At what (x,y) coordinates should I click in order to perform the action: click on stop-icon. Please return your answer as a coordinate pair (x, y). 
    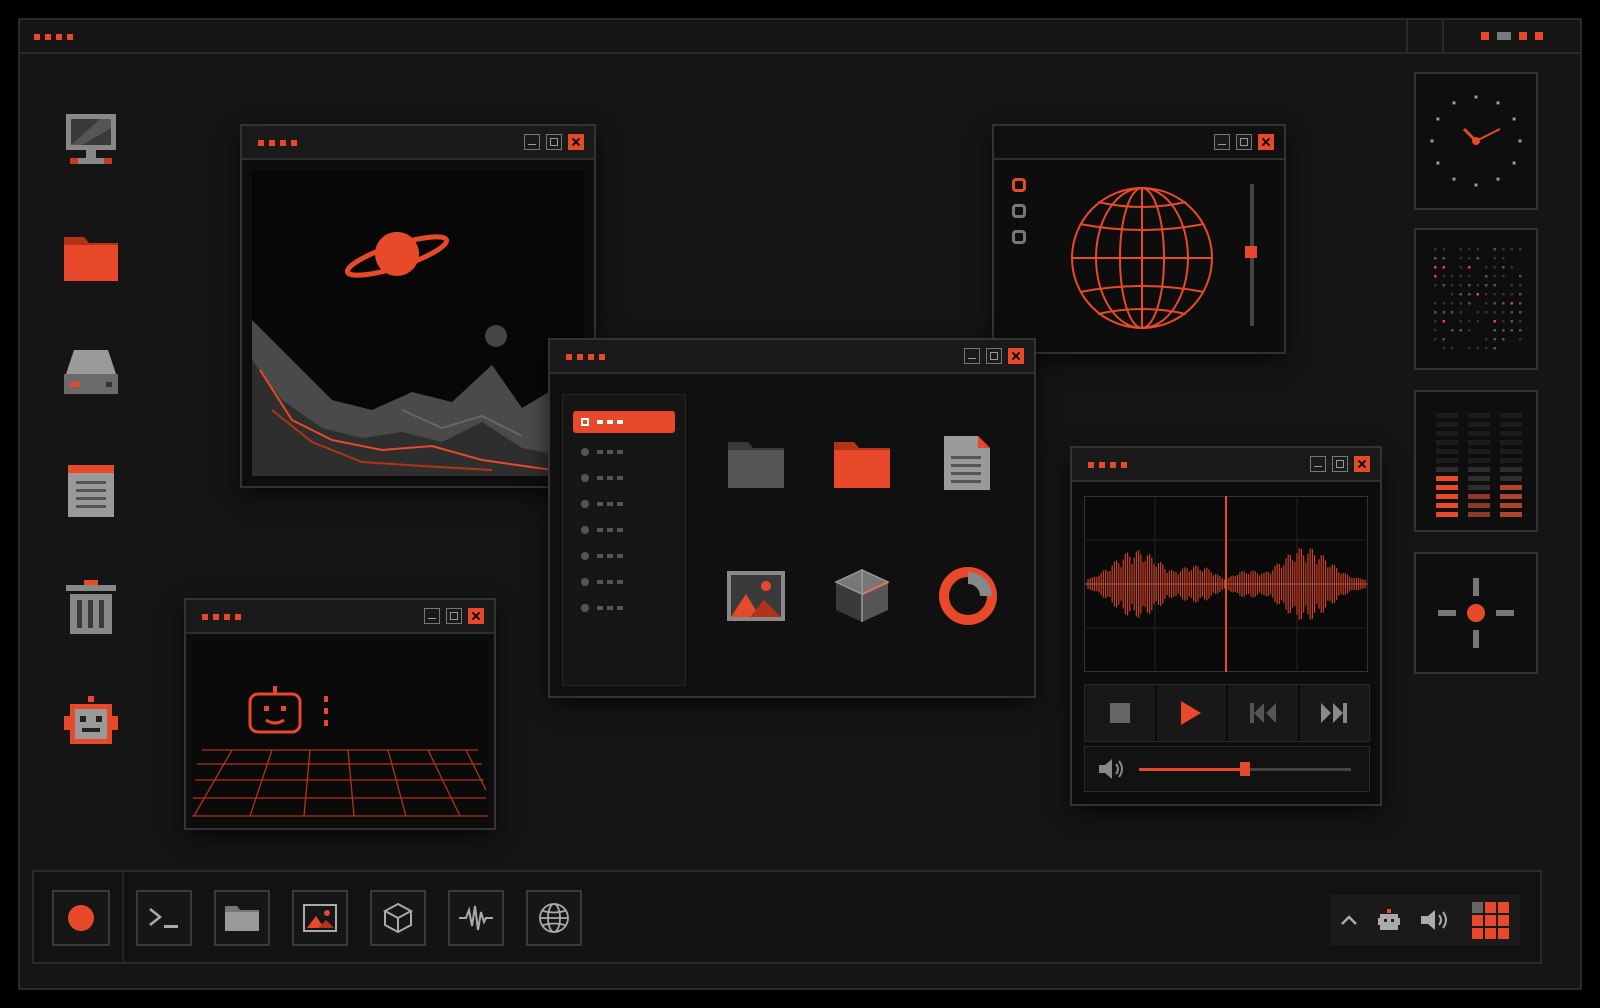
    Looking at the image, I should click on (1121, 713).